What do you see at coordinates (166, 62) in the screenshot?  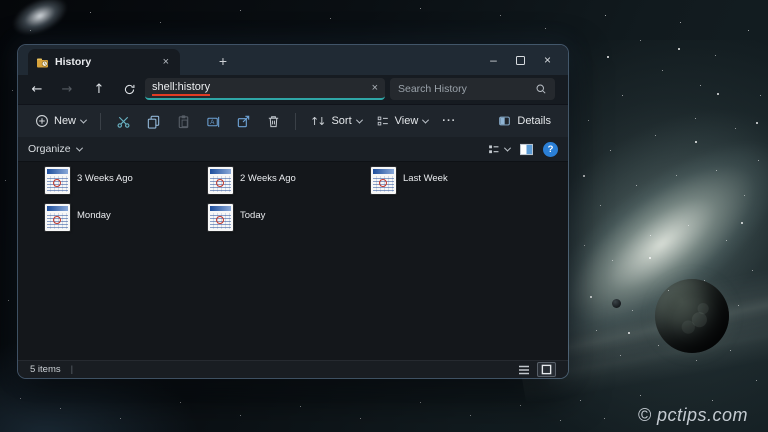 I see `tab-close-button: ×` at bounding box center [166, 62].